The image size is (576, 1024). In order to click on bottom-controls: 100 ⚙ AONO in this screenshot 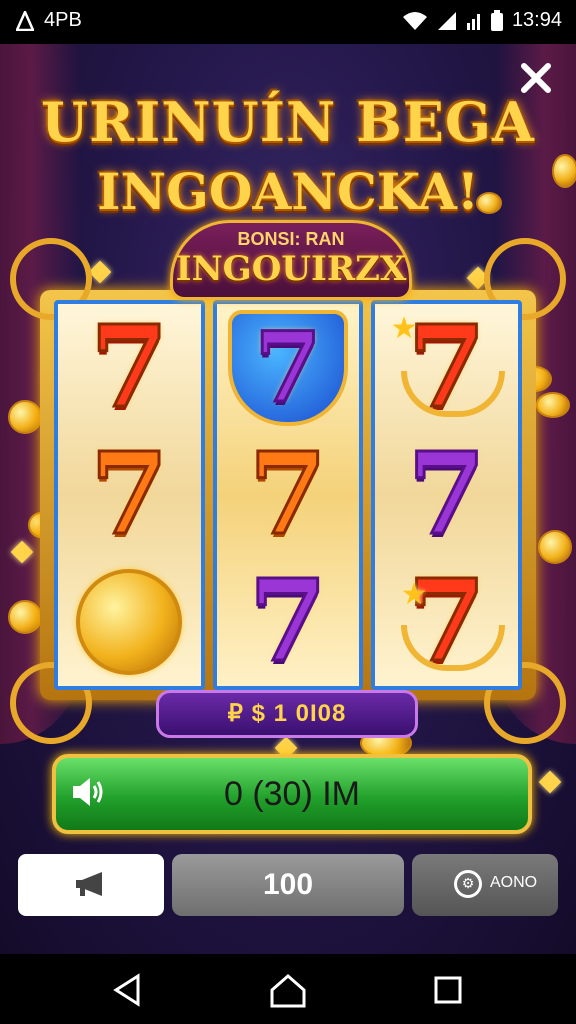, I will do `click(288, 887)`.